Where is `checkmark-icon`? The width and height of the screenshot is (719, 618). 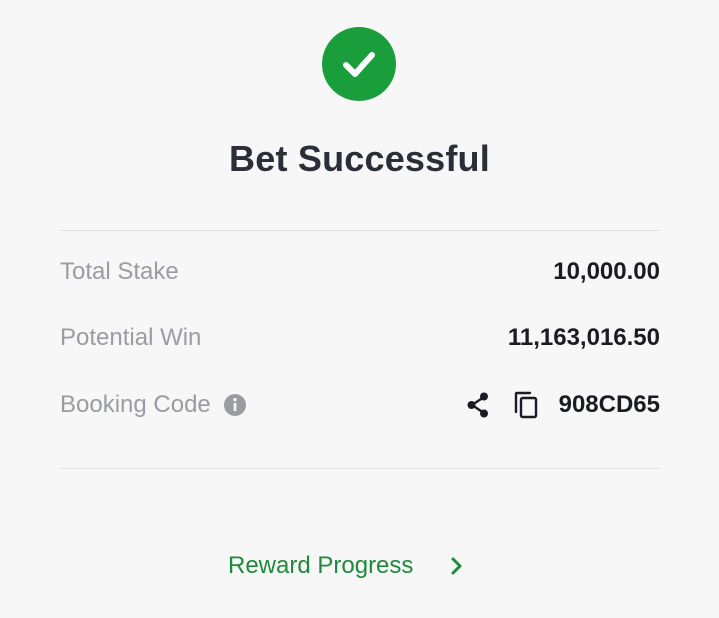
checkmark-icon is located at coordinates (359, 64).